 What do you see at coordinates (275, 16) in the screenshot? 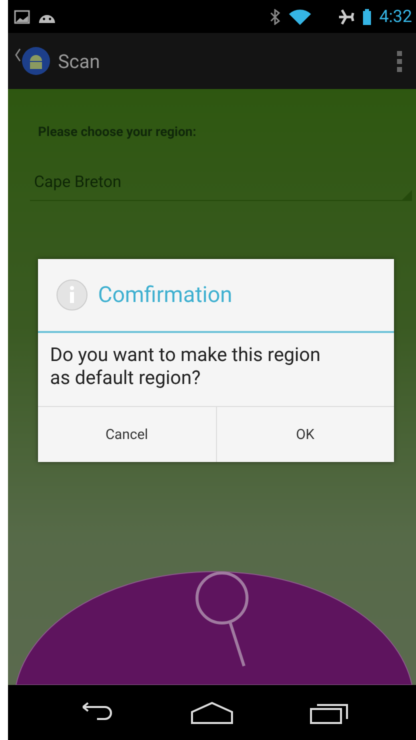
I see `bluetooth-icon` at bounding box center [275, 16].